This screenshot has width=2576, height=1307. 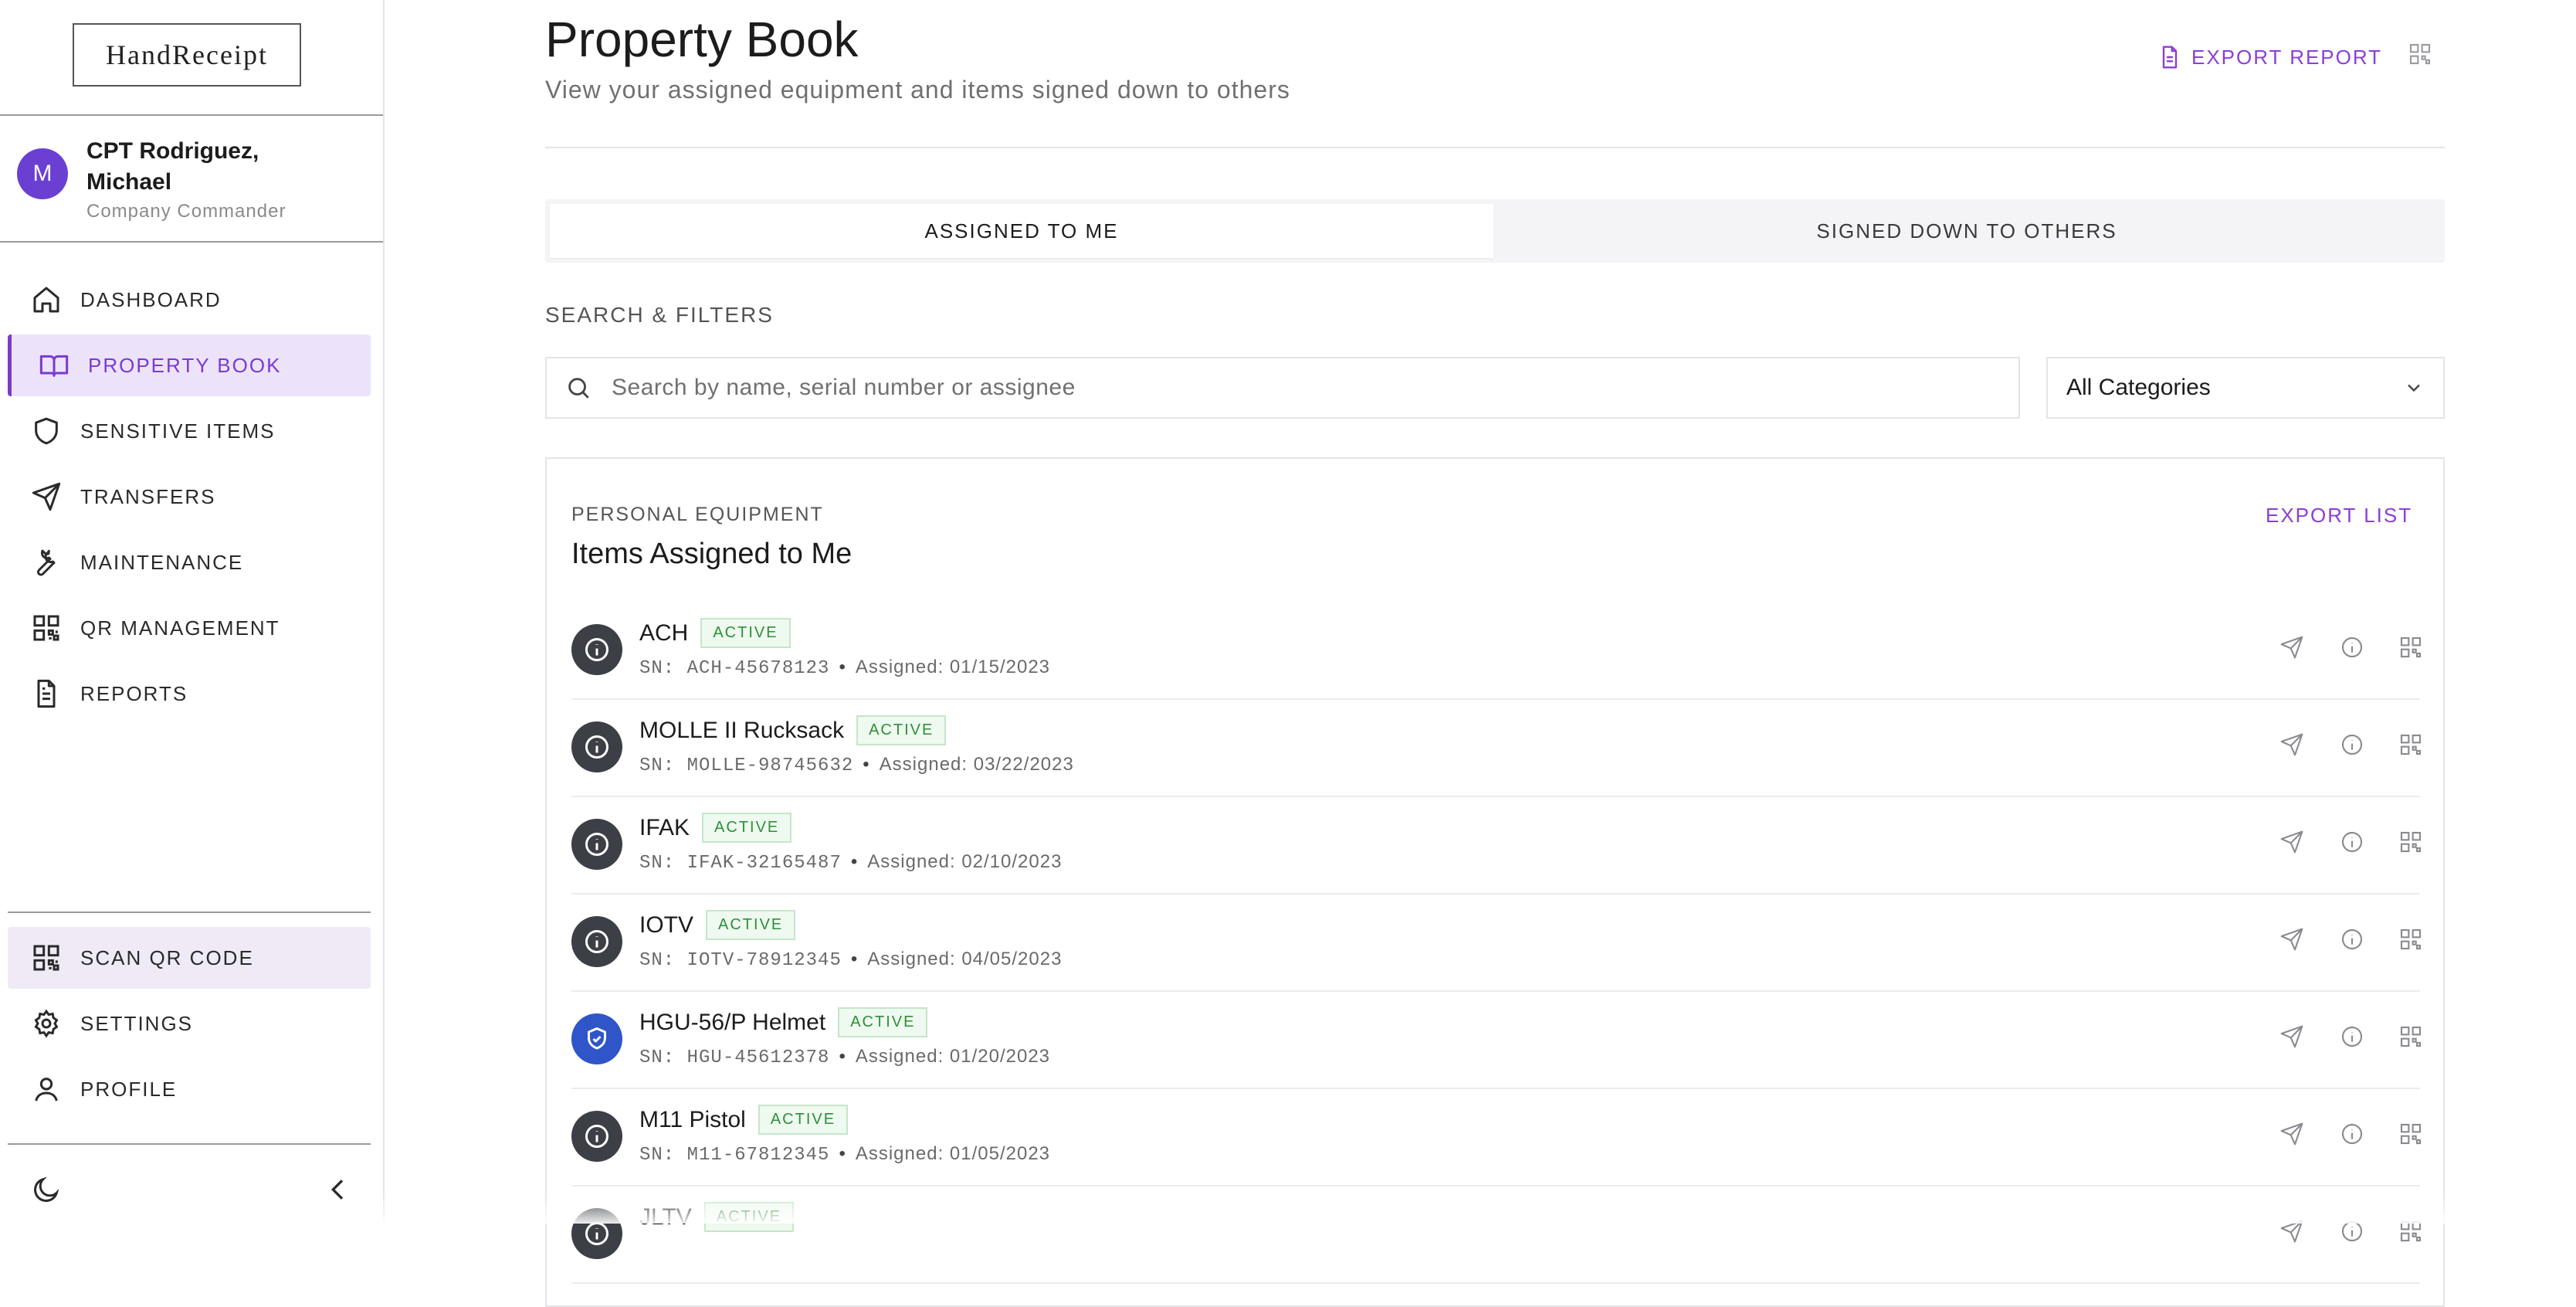 I want to click on item-name-line: HGU-56/P Helmet ACTIVE, so click(x=783, y=1022).